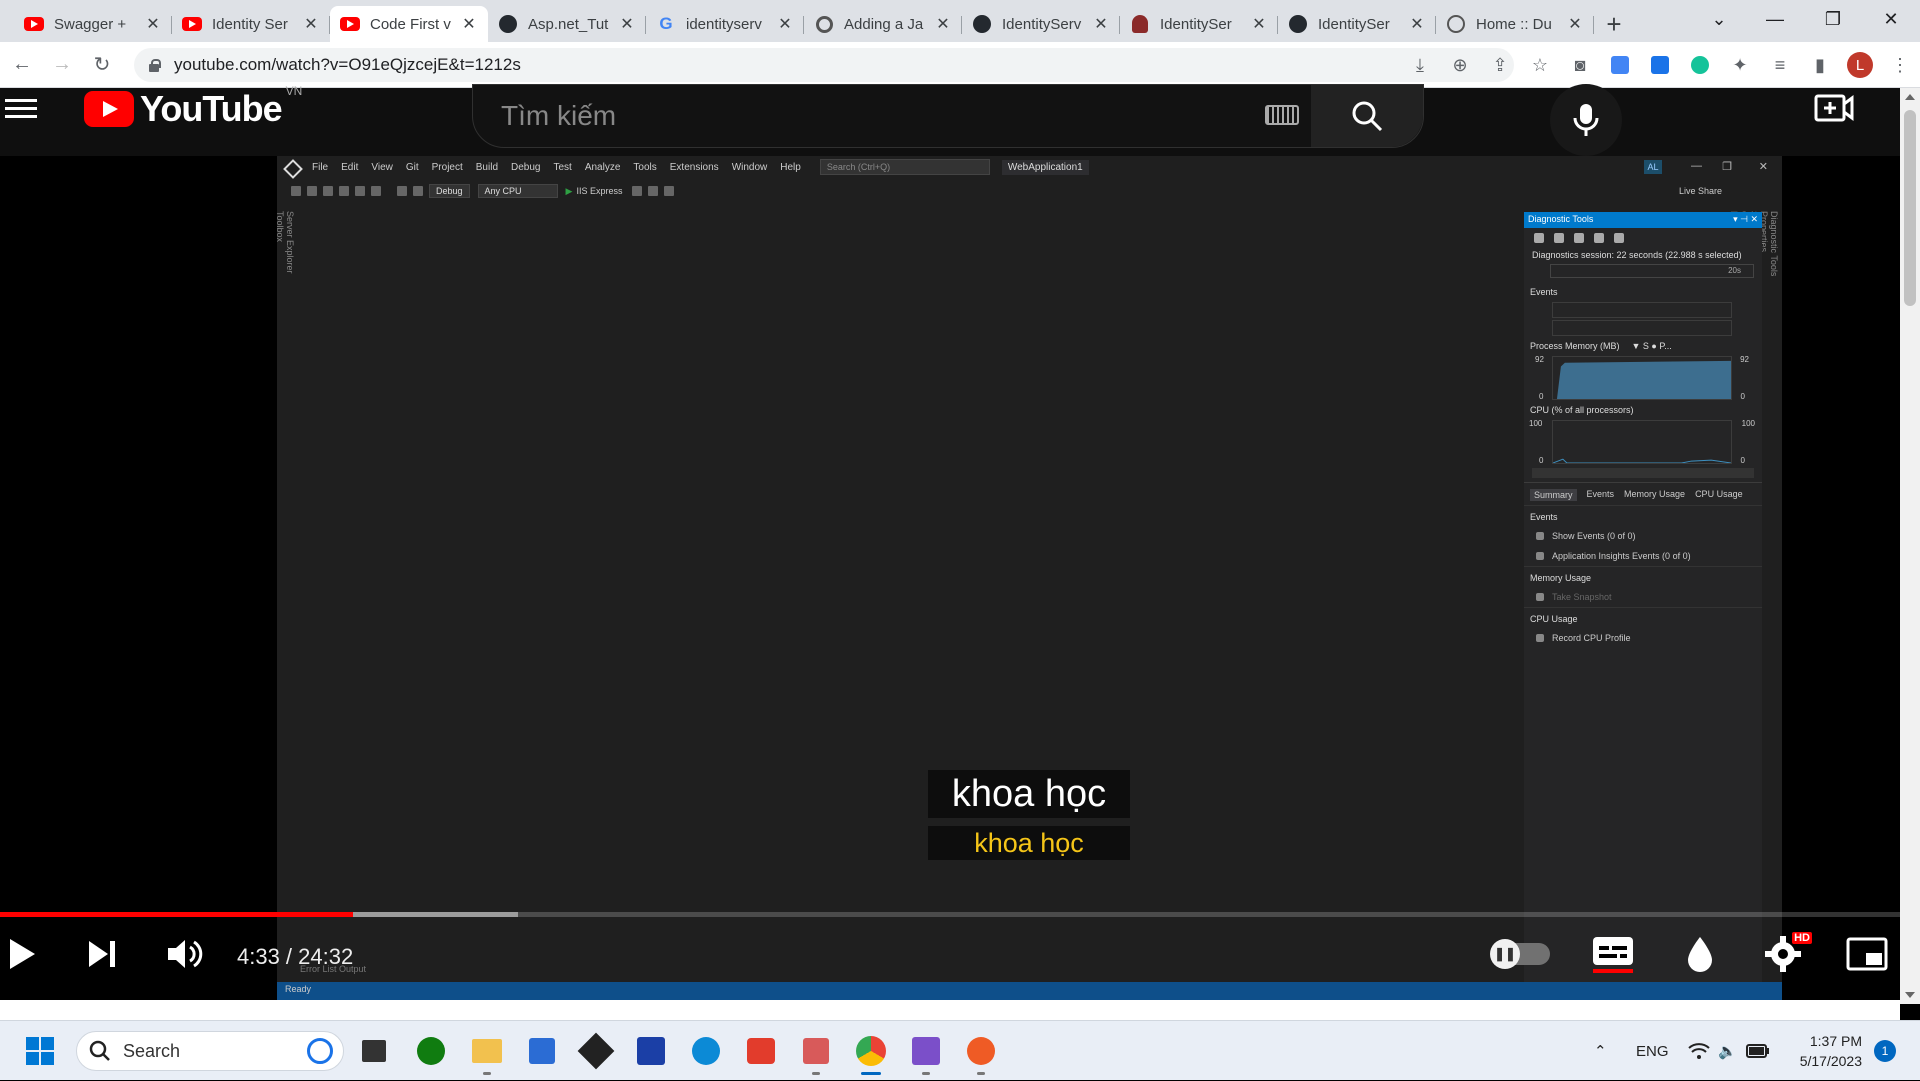 The height and width of the screenshot is (1081, 1920). What do you see at coordinates (950, 914) in the screenshot?
I see `video-progress-bar` at bounding box center [950, 914].